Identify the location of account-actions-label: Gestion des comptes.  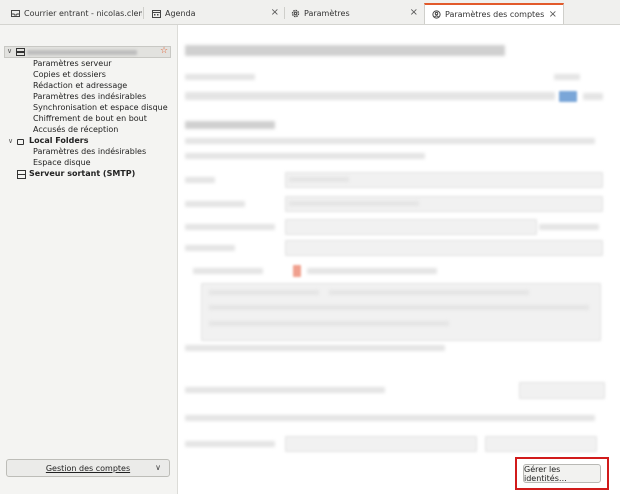
(88, 468).